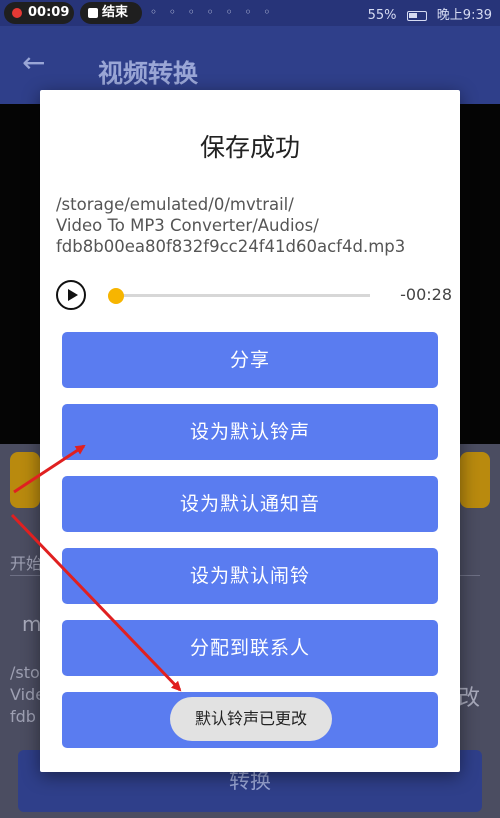 The width and height of the screenshot is (500, 818). What do you see at coordinates (382, 15) in the screenshot?
I see `battery-percent: 55%` at bounding box center [382, 15].